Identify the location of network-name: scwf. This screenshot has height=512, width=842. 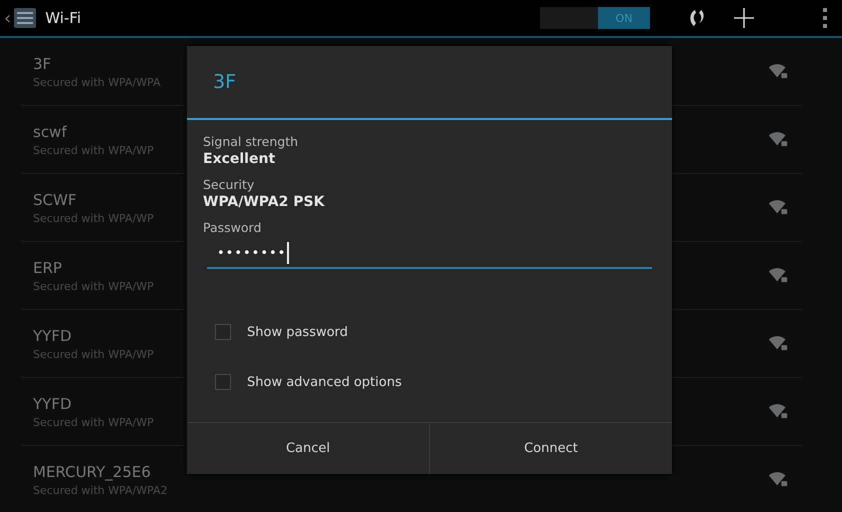
(50, 131).